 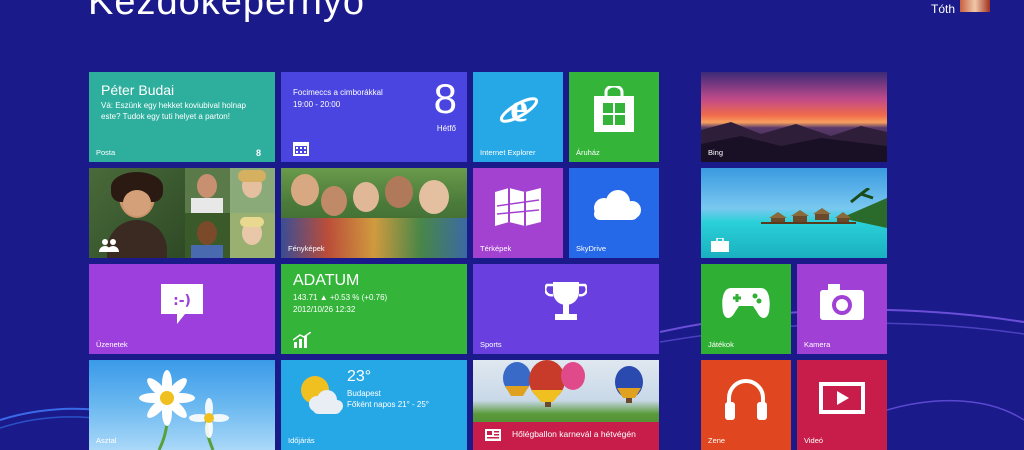 I want to click on camera-tile: Kamera, so click(x=842, y=309).